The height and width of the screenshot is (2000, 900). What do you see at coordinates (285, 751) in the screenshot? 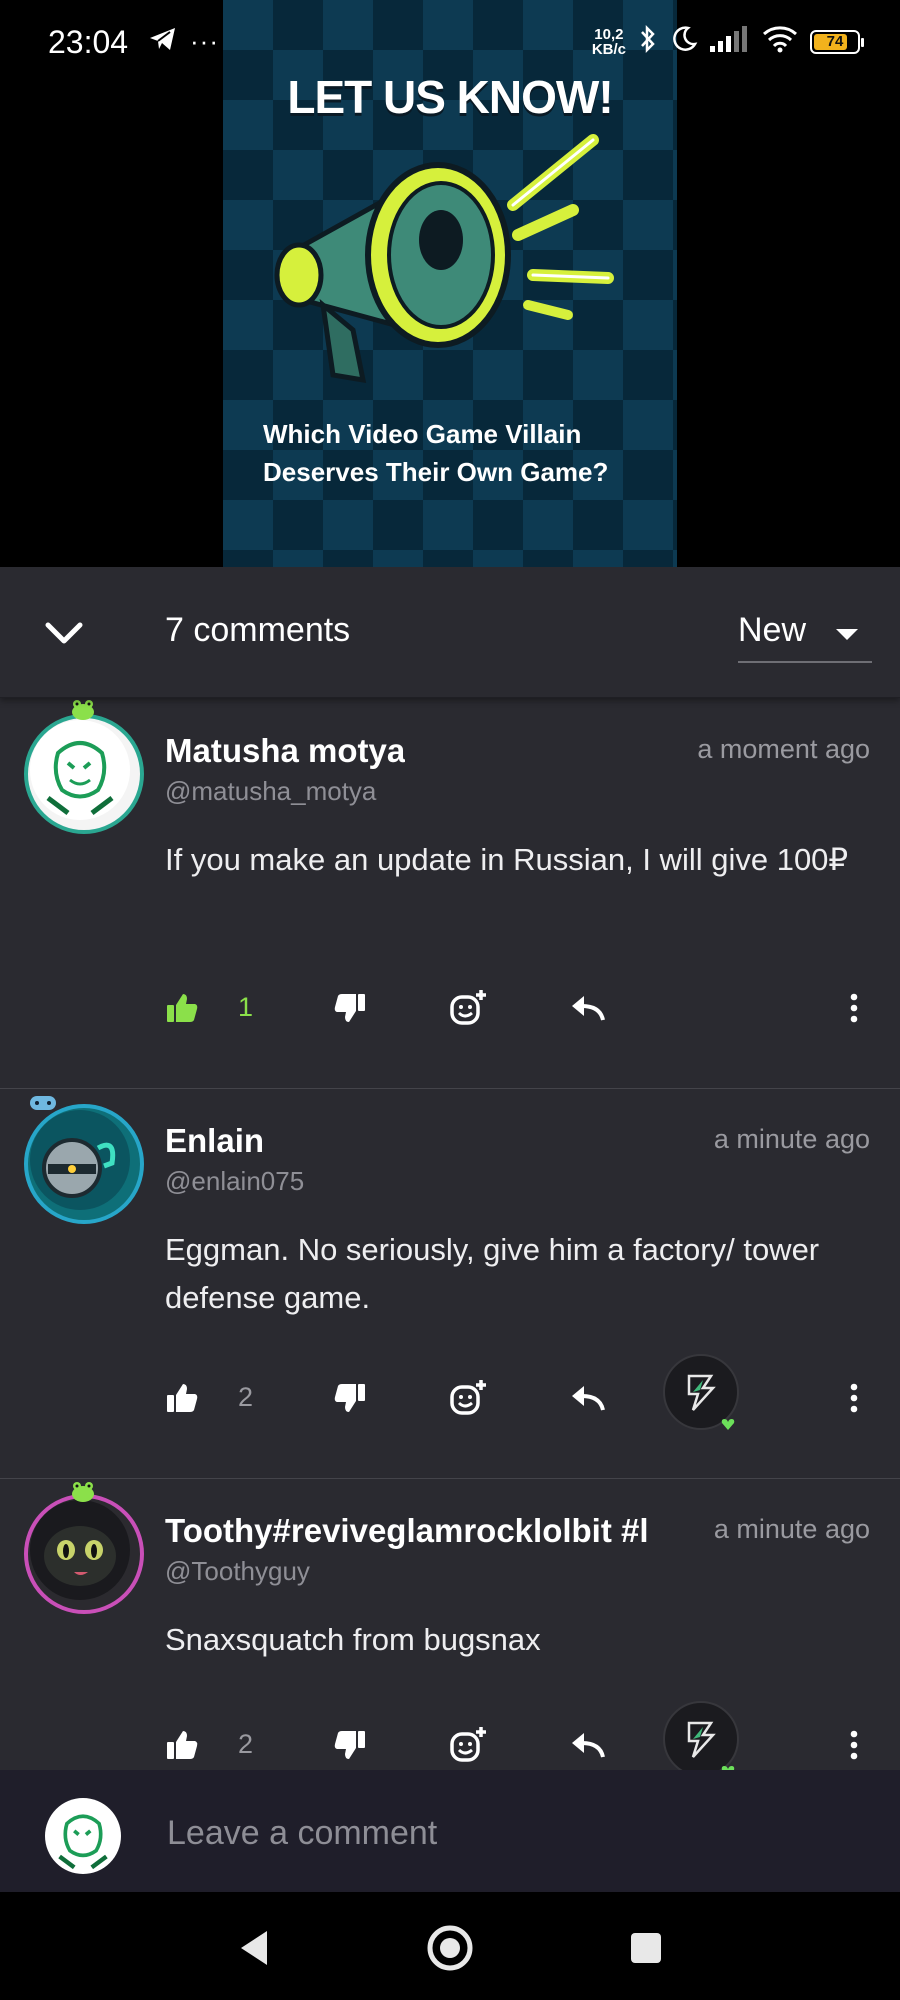
I see `comment-username: Matusha motya` at bounding box center [285, 751].